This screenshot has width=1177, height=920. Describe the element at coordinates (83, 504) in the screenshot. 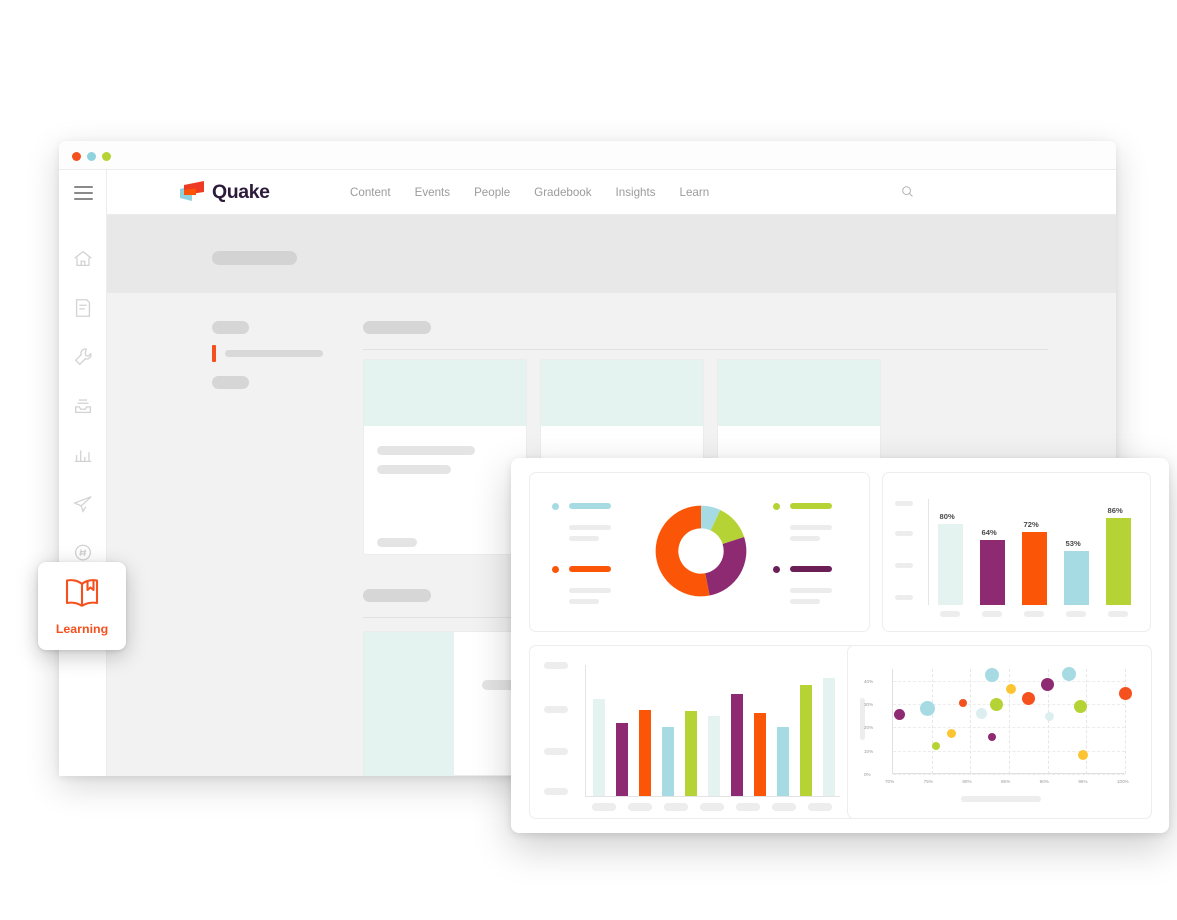

I see `sidebar-item-send` at that location.